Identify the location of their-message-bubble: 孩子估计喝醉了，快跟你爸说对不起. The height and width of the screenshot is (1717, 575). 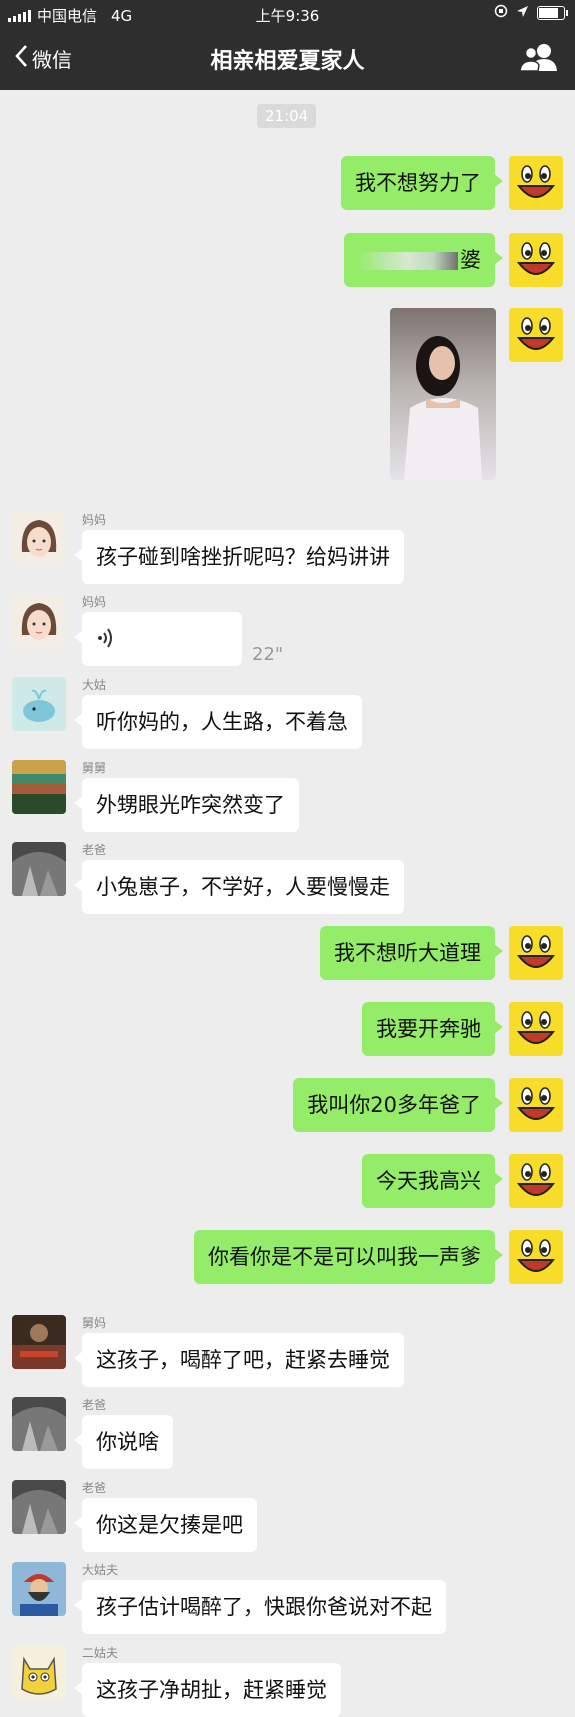
(260, 1607).